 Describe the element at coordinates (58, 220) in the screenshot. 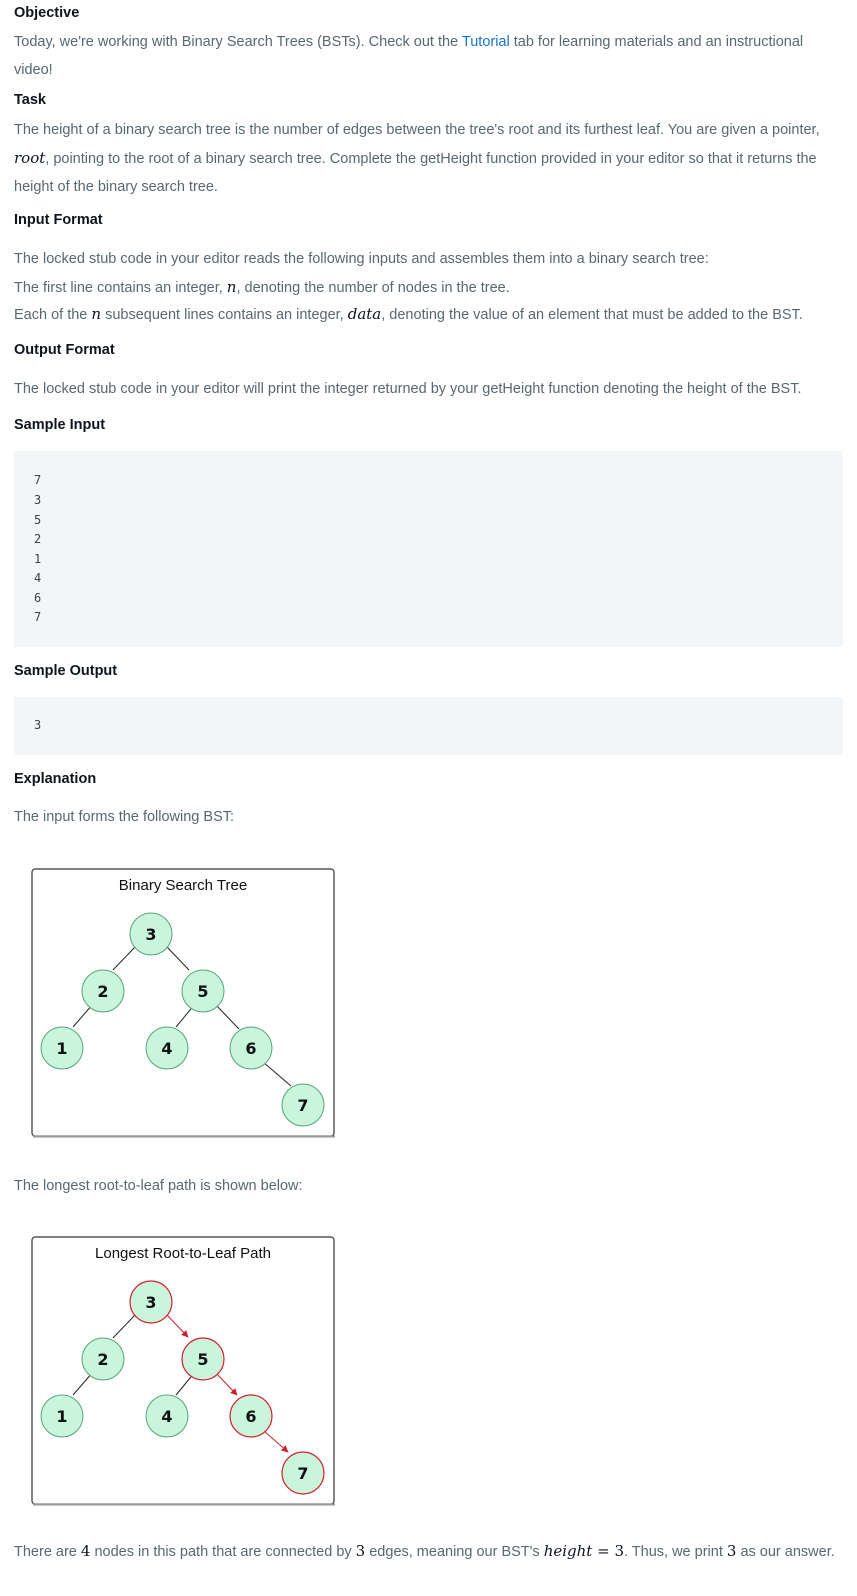

I see `input-format-heading: Input Format` at that location.